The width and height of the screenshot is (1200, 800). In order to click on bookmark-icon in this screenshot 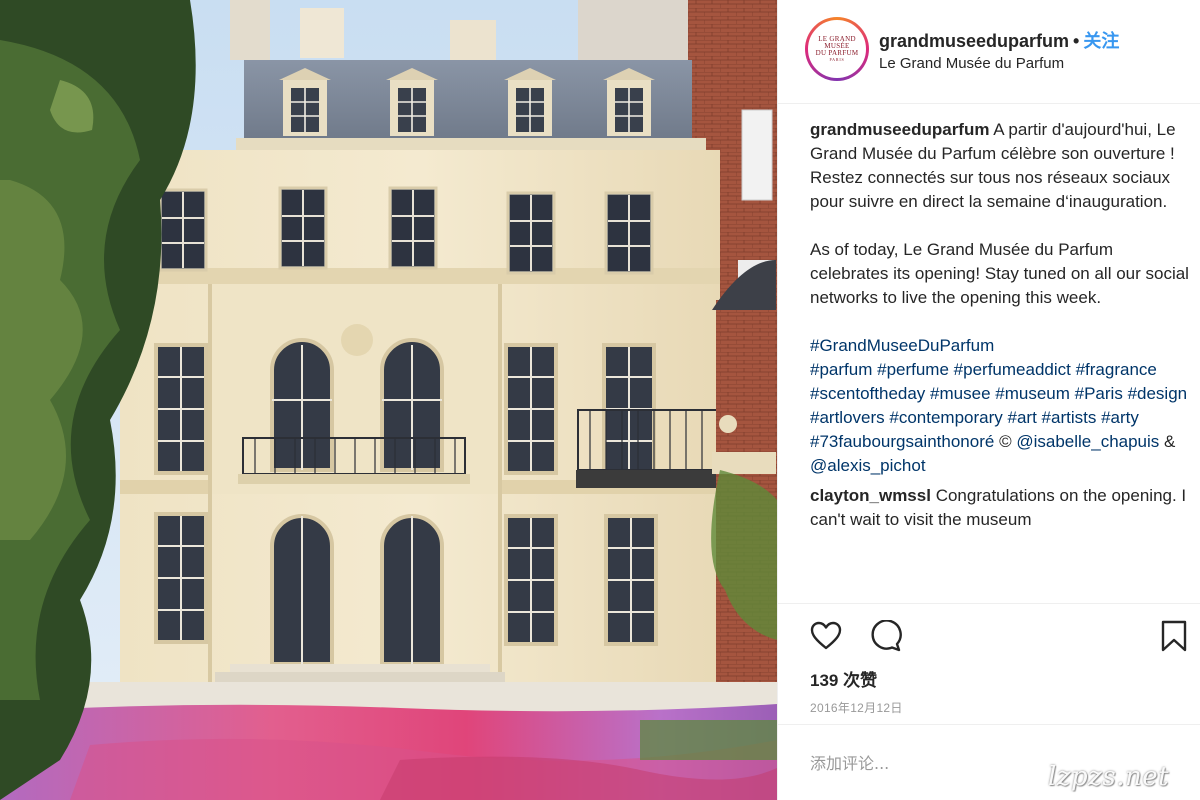, I will do `click(1174, 636)`.